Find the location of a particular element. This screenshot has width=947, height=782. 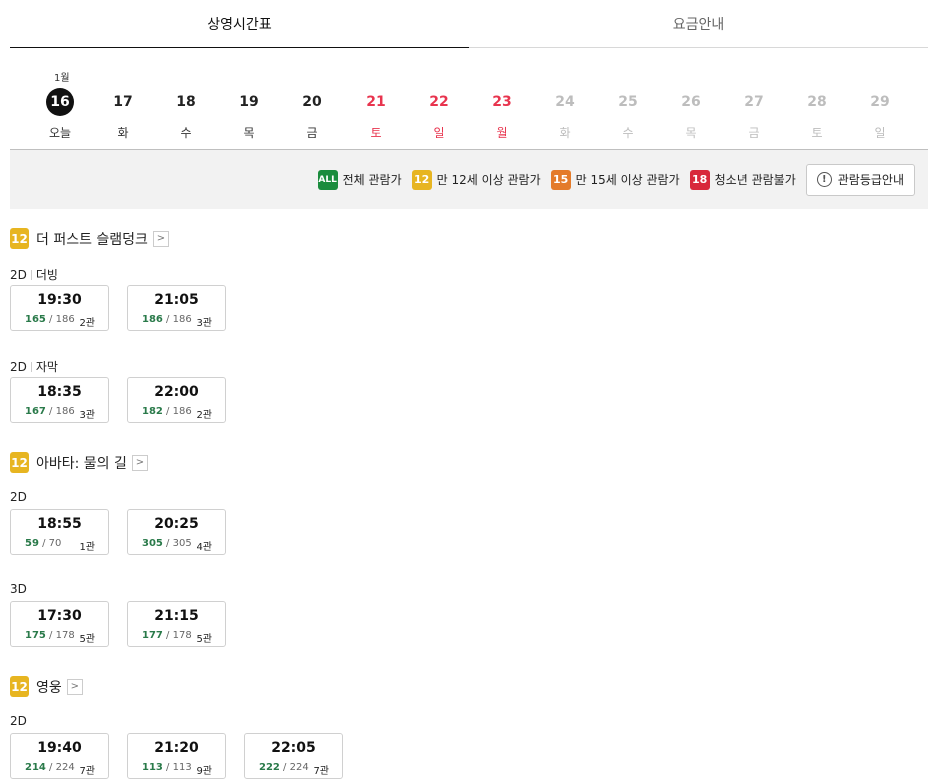

seat-count: 177 / 178 is located at coordinates (167, 635).